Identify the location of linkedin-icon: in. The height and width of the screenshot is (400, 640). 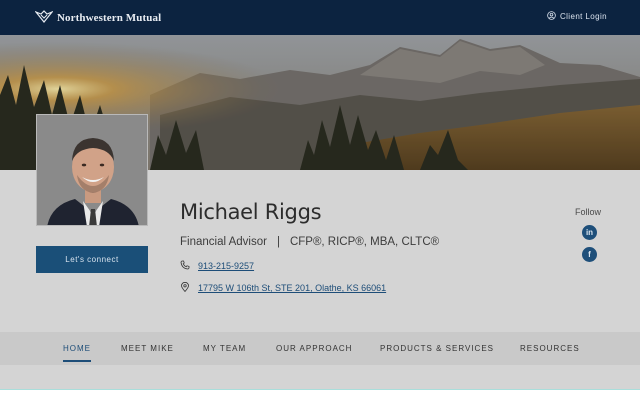
(589, 232).